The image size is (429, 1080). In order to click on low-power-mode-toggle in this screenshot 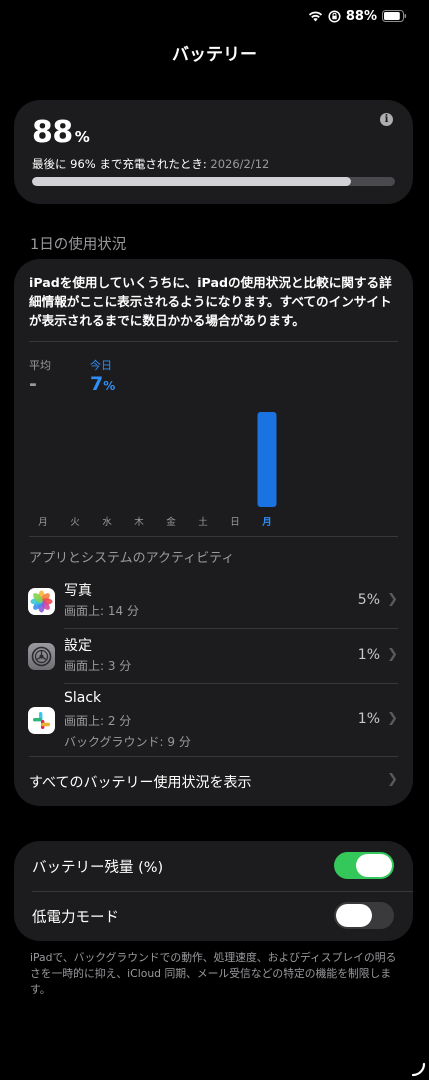, I will do `click(364, 915)`.